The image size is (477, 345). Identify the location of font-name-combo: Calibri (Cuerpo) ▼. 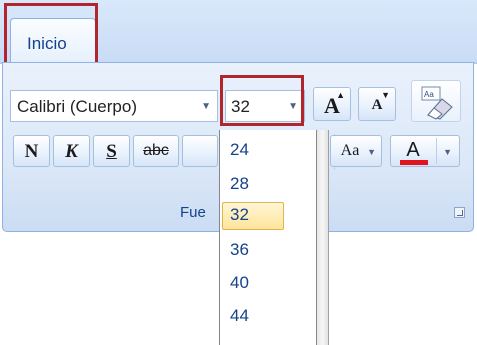
(114, 106).